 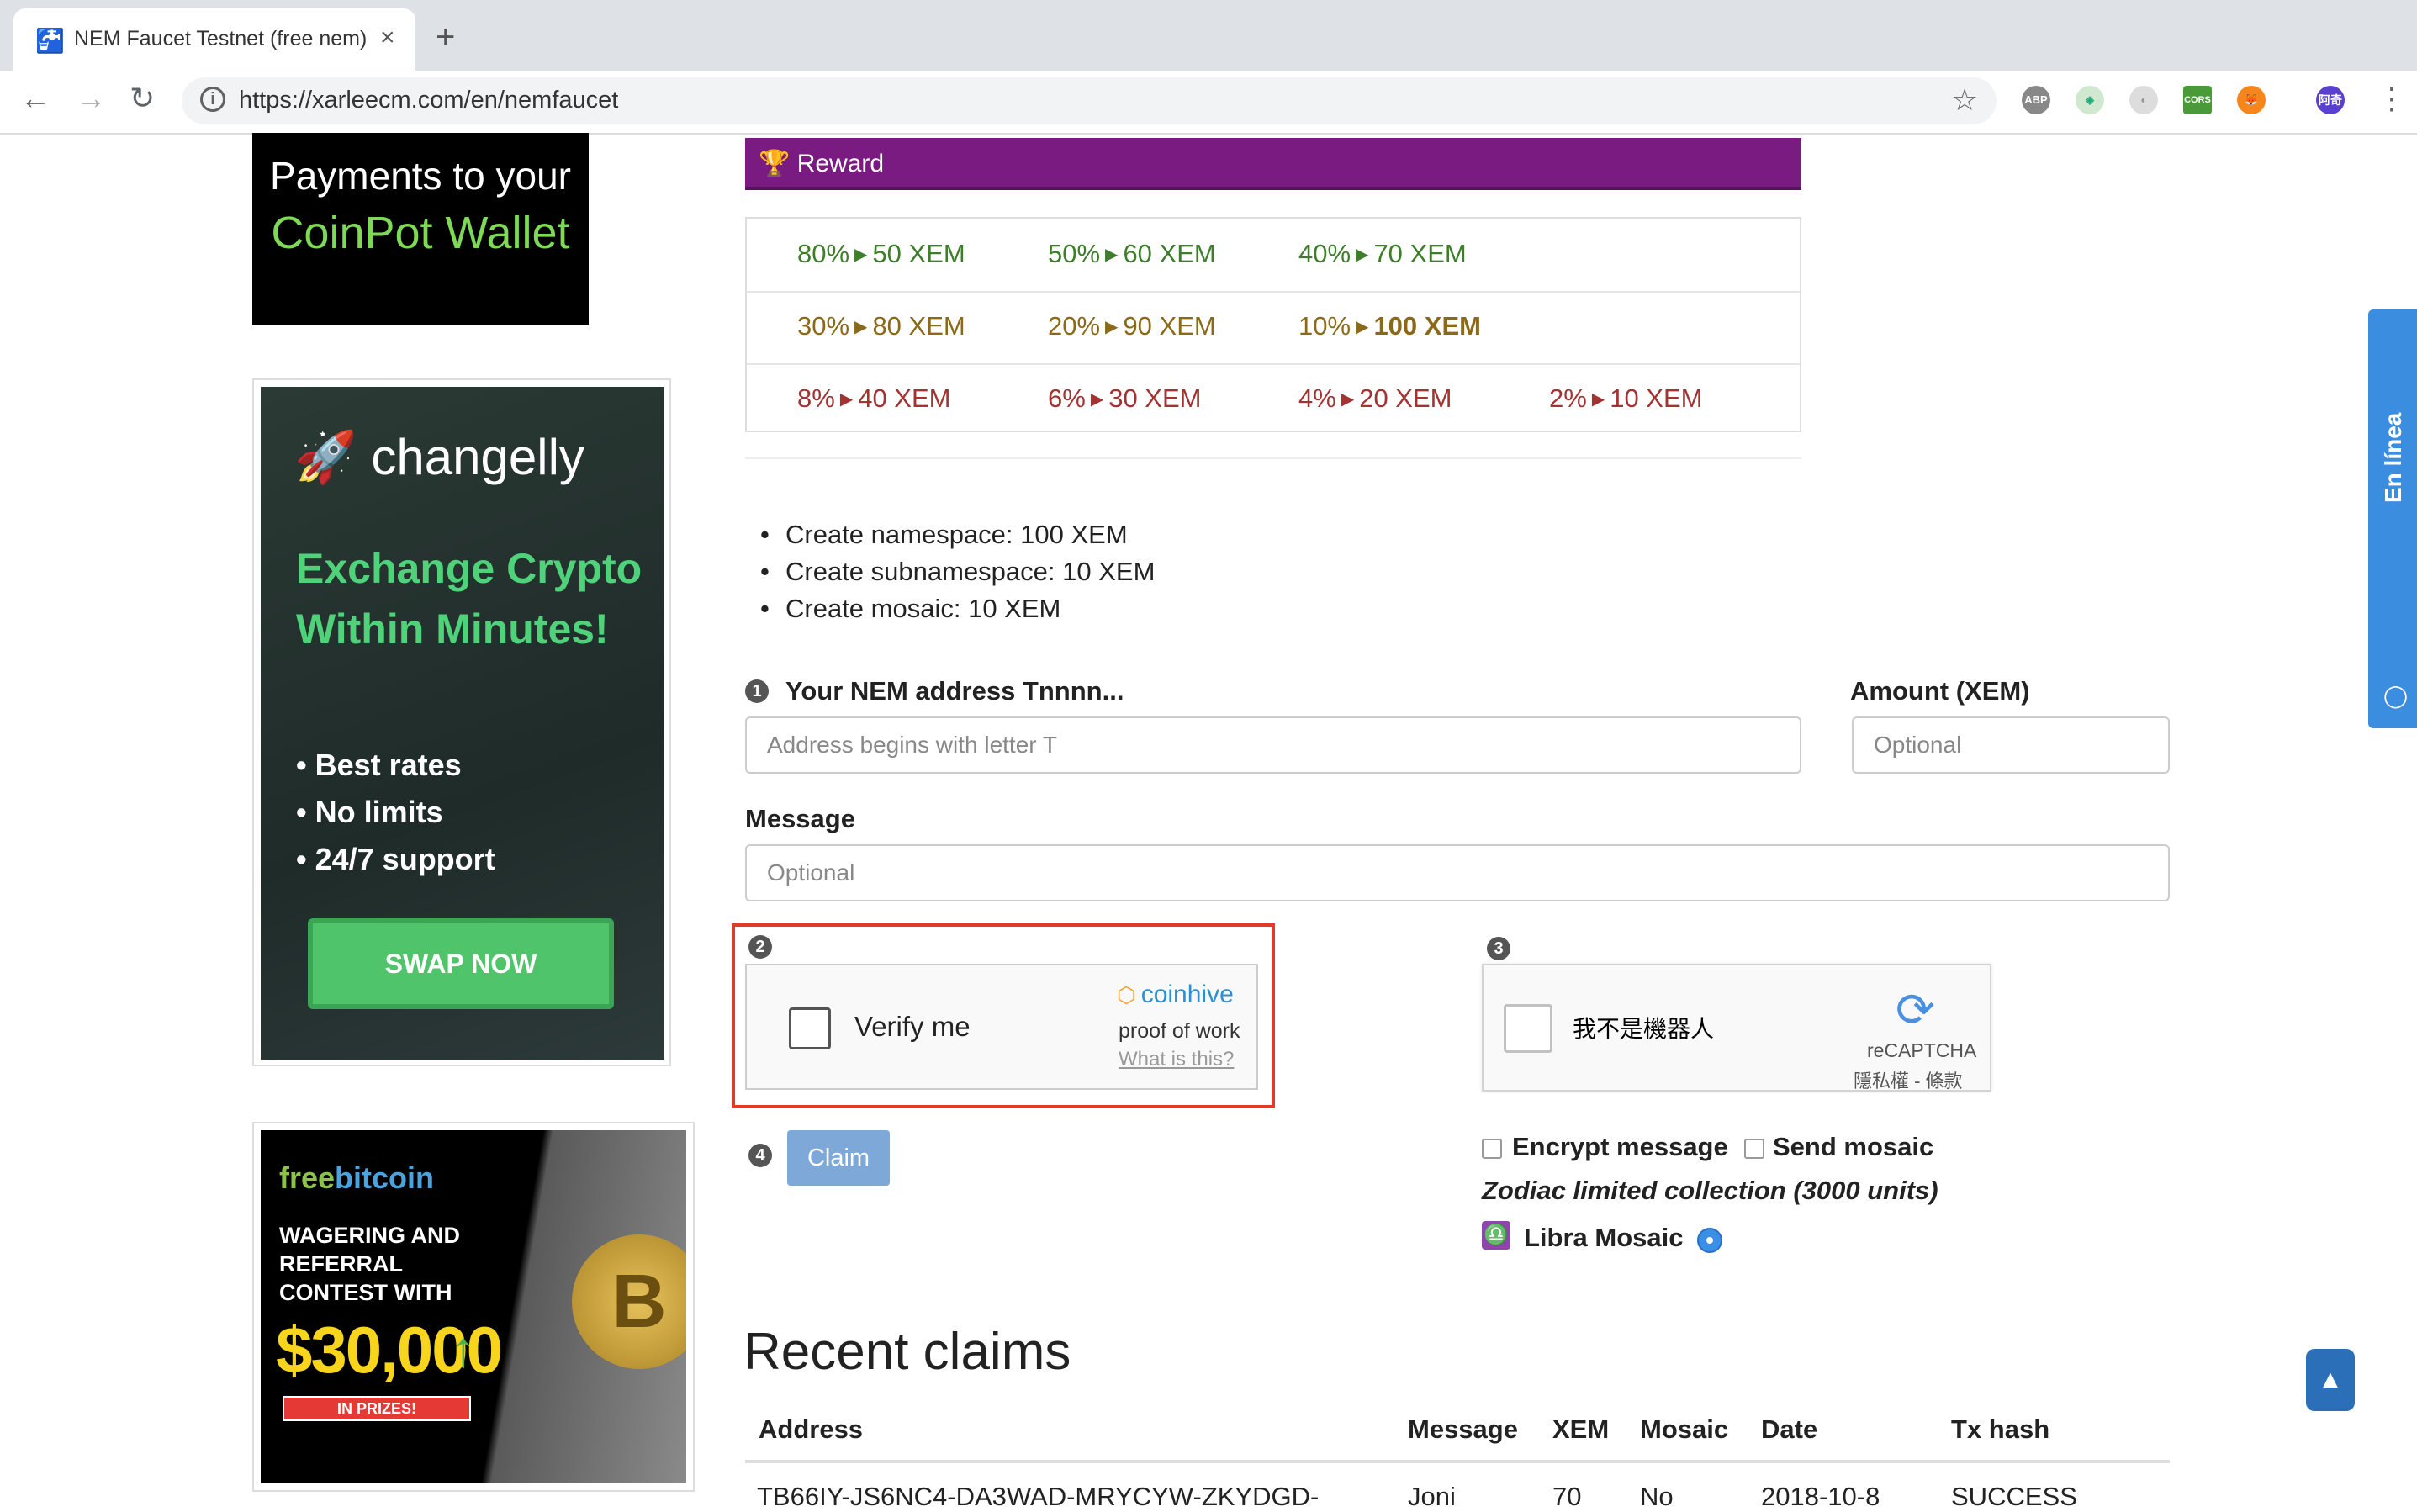 What do you see at coordinates (2392, 518) in the screenshot?
I see `live-chat-tab: En línea ◯` at bounding box center [2392, 518].